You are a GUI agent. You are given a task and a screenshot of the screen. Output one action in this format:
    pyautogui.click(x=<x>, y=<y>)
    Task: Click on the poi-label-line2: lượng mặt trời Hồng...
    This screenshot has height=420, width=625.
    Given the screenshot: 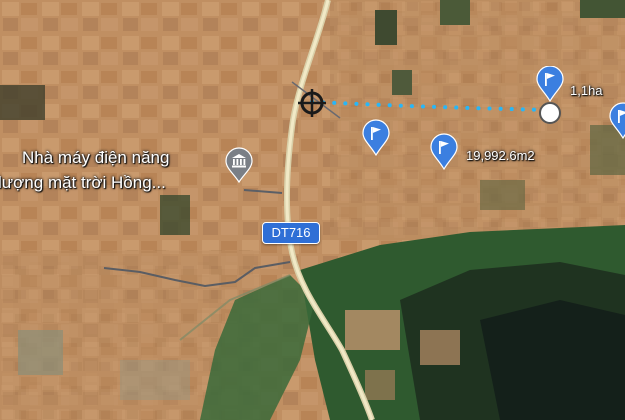 What is the action you would take?
    pyautogui.click(x=83, y=182)
    